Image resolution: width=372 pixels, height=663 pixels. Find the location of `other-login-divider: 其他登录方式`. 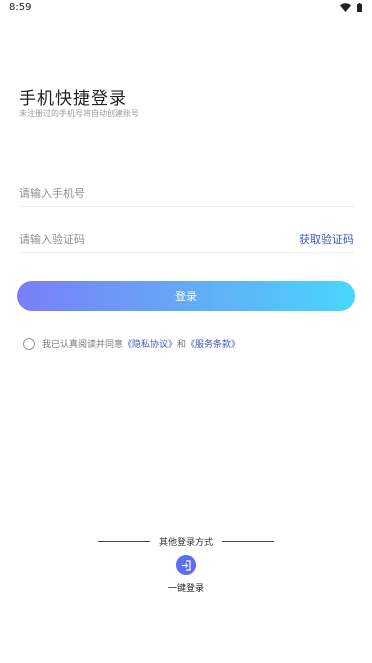

other-login-divider: 其他登录方式 is located at coordinates (186, 541).